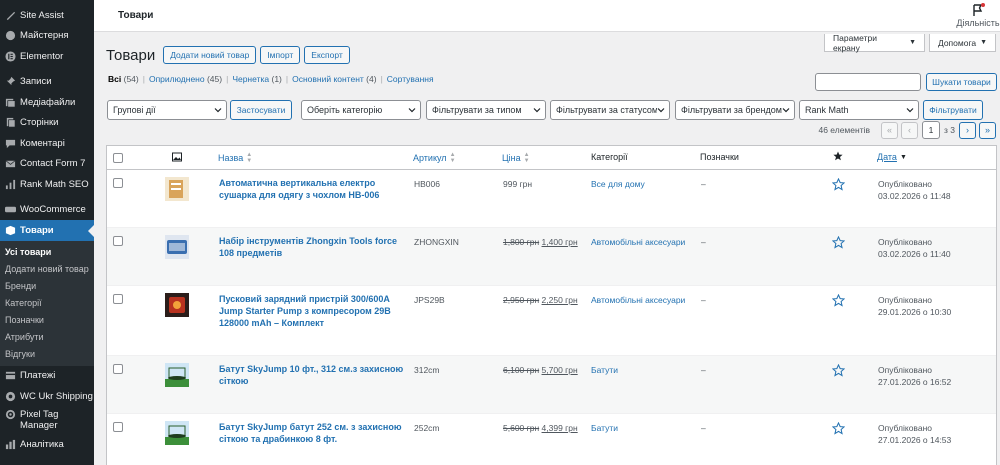  I want to click on flag-icon, so click(978, 10).